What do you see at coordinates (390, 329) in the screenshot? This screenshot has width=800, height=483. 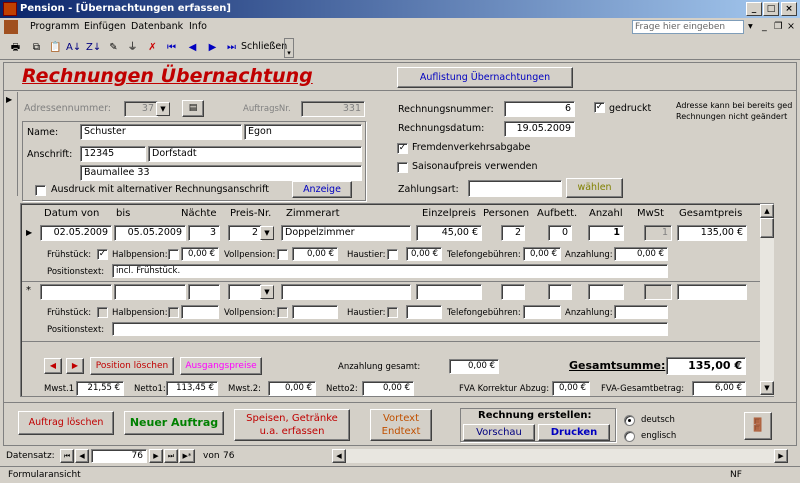 I see `new-position-text-field` at bounding box center [390, 329].